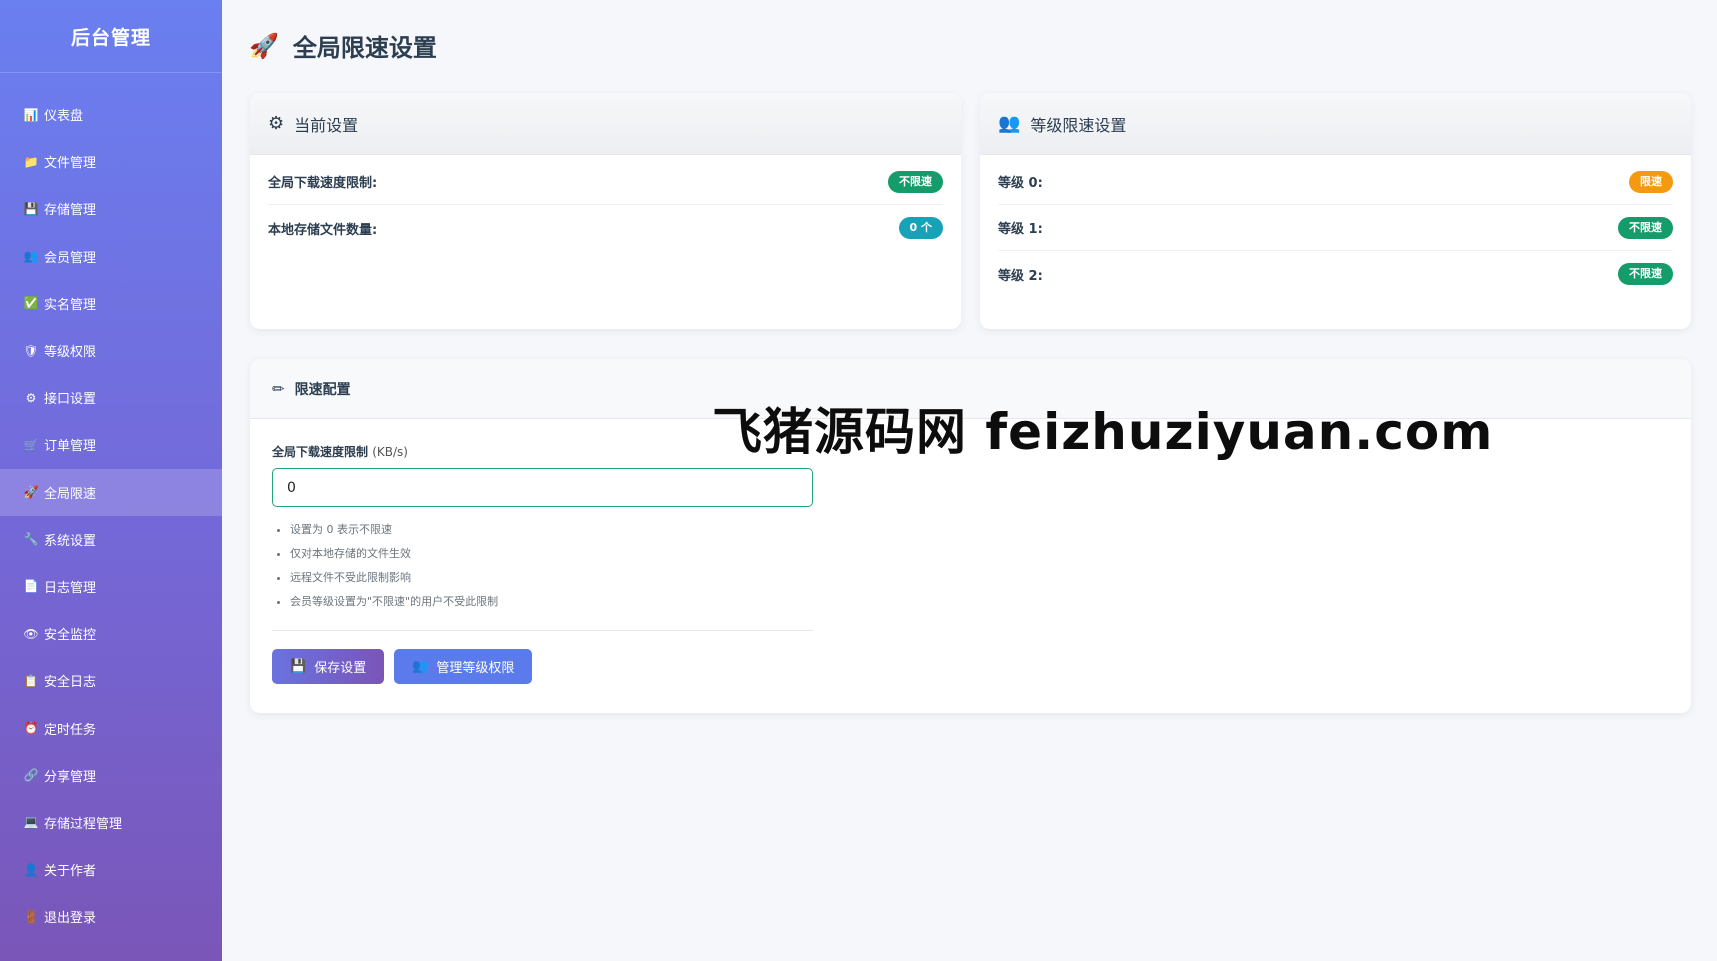 The width and height of the screenshot is (1717, 961). I want to click on speed-limit-input, so click(542, 487).